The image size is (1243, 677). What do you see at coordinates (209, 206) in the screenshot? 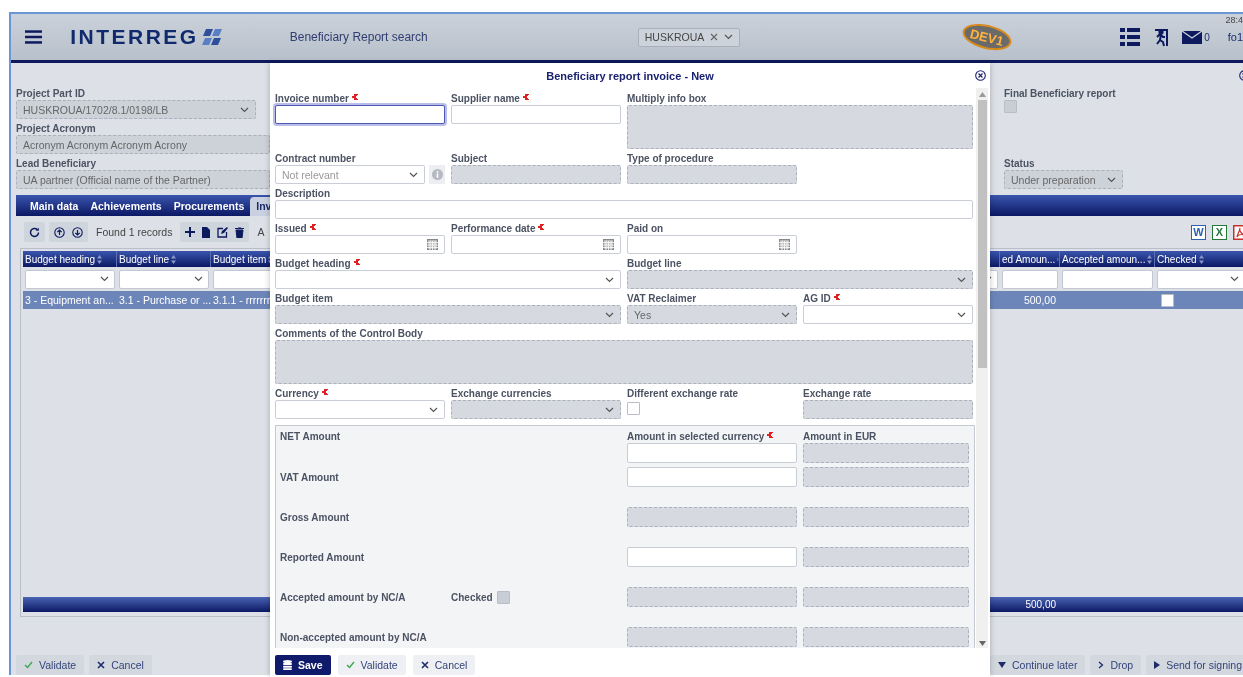
I see `tab: Procurements` at bounding box center [209, 206].